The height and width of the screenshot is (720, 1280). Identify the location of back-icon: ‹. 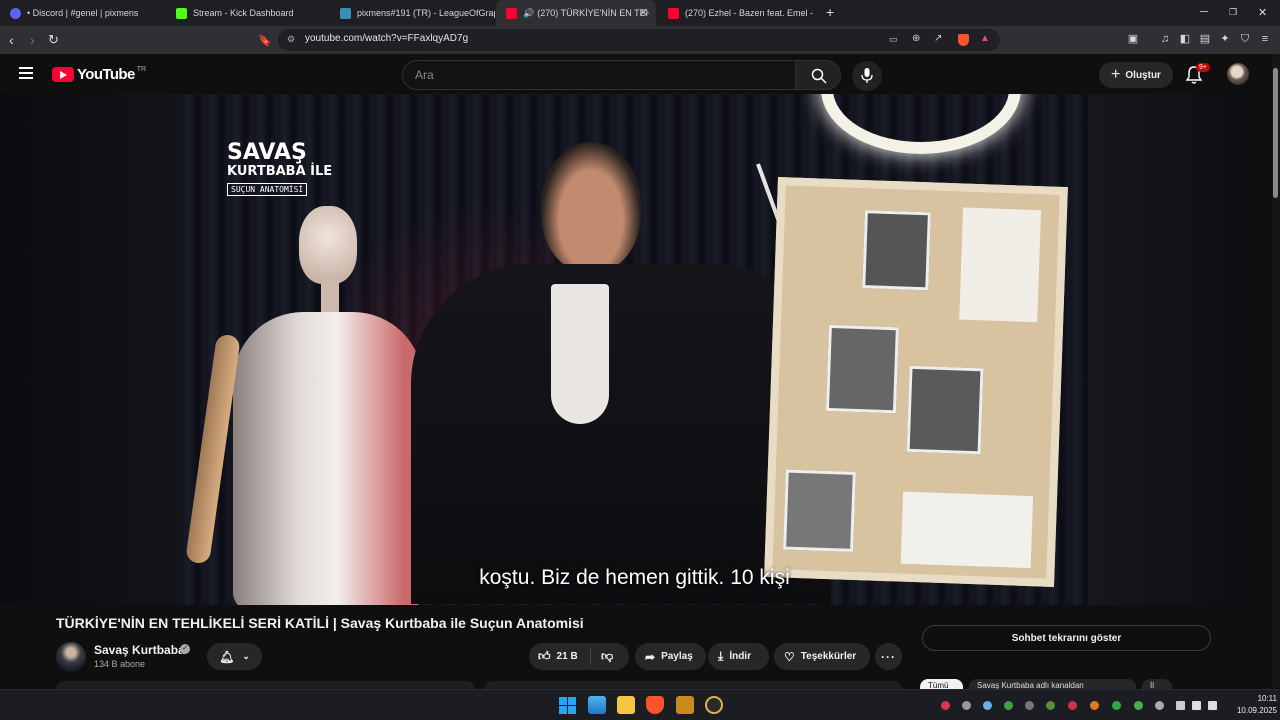
(11, 40).